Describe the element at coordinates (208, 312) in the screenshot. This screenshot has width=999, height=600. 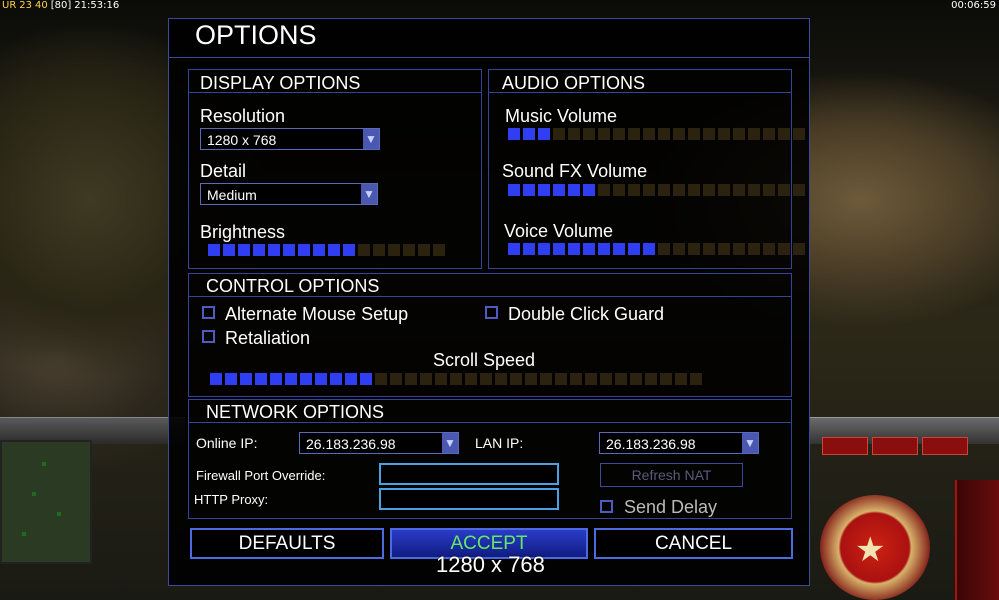
I see `alternate-mouse-checkbox` at that location.